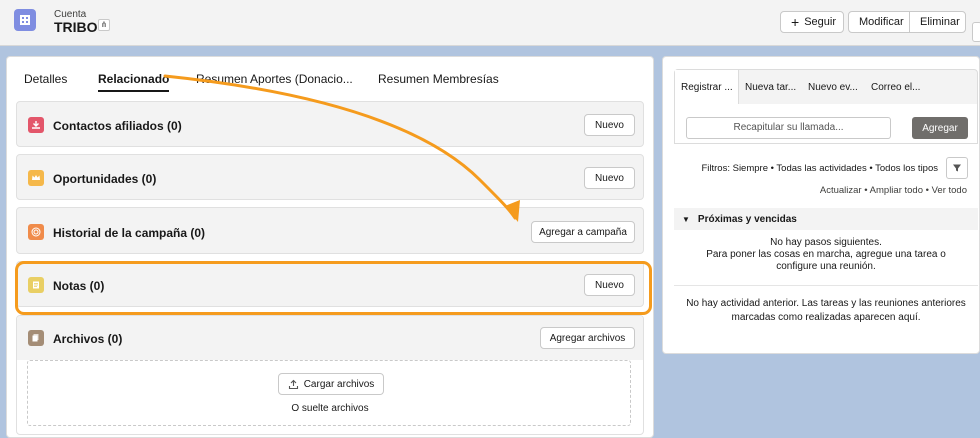 Image resolution: width=980 pixels, height=438 pixels. I want to click on account-icon, so click(25, 20).